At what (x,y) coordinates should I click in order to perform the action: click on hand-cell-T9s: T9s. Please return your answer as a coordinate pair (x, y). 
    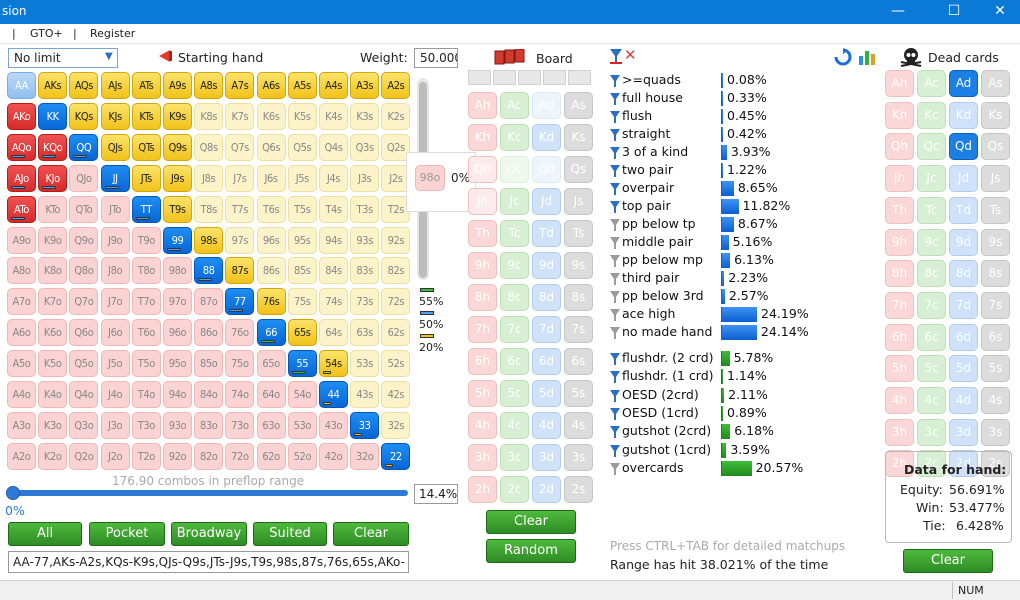
    Looking at the image, I should click on (177, 209).